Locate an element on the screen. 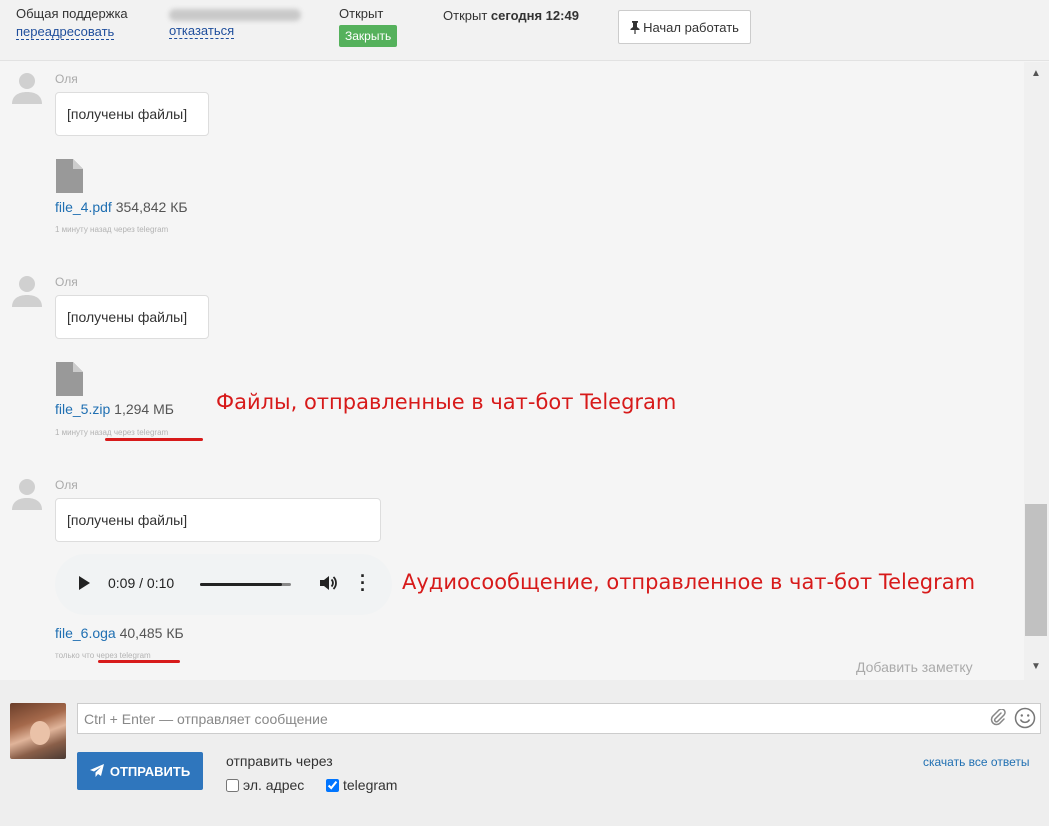 This screenshot has width=1049, height=826. start-work-button: Начал работать is located at coordinates (684, 27).